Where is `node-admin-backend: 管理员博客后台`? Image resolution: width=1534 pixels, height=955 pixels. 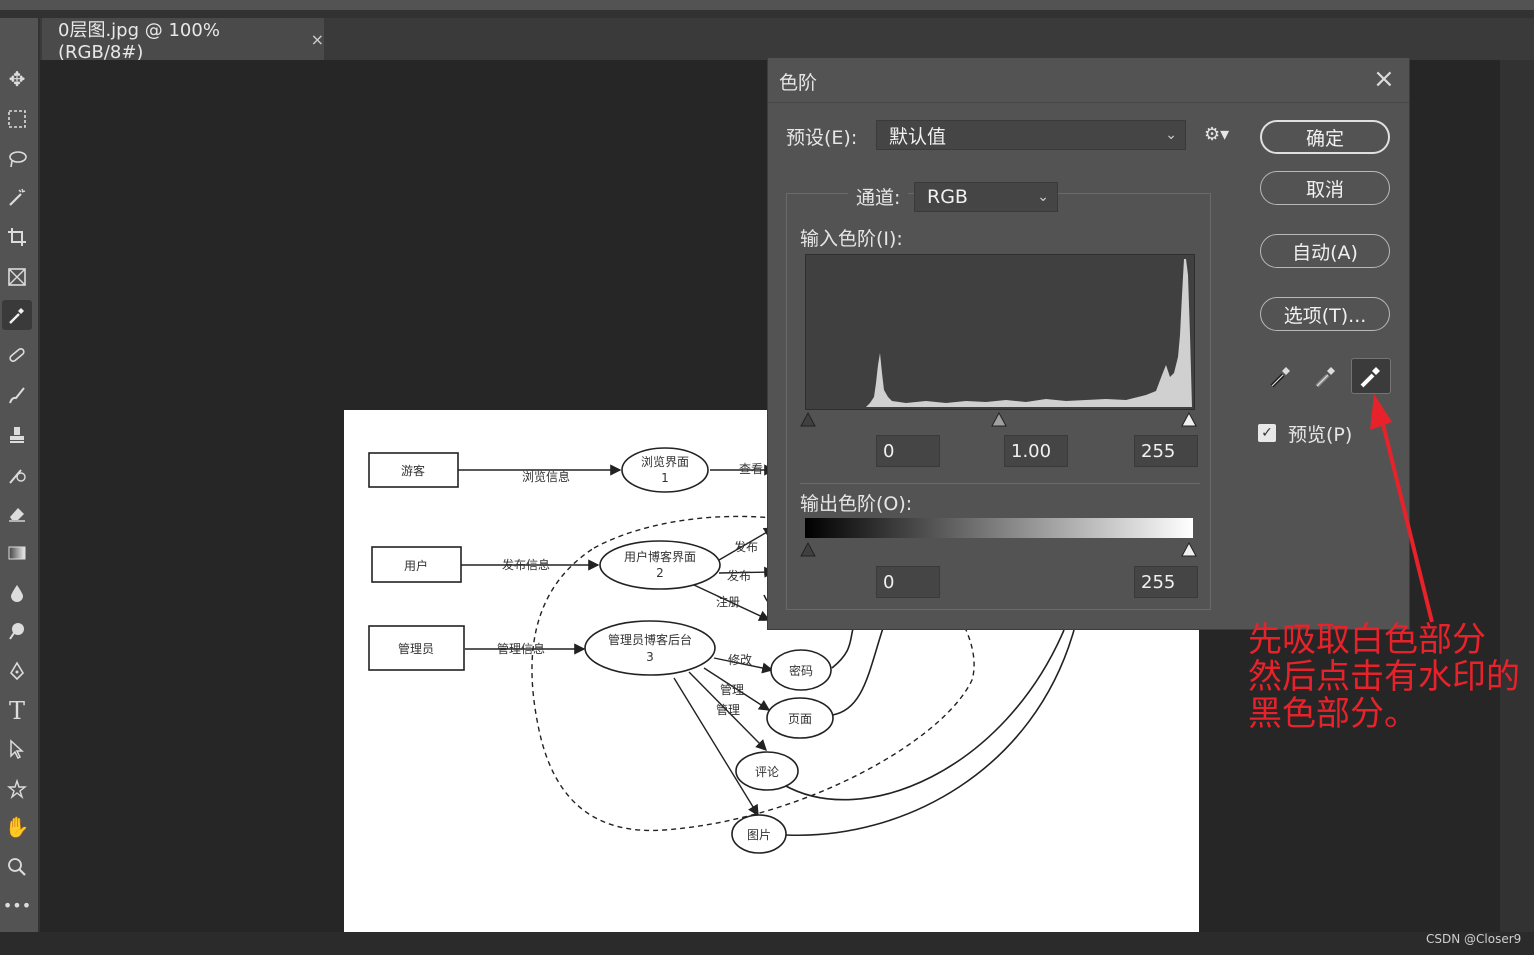 node-admin-backend: 管理员博客后台 is located at coordinates (650, 639).